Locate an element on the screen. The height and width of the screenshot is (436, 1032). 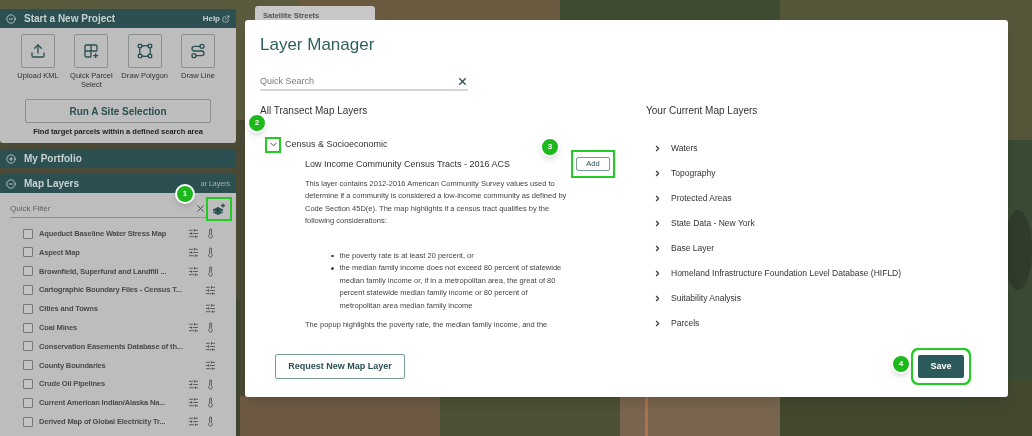
current-layer-item: Base Layer is located at coordinates (777, 248).